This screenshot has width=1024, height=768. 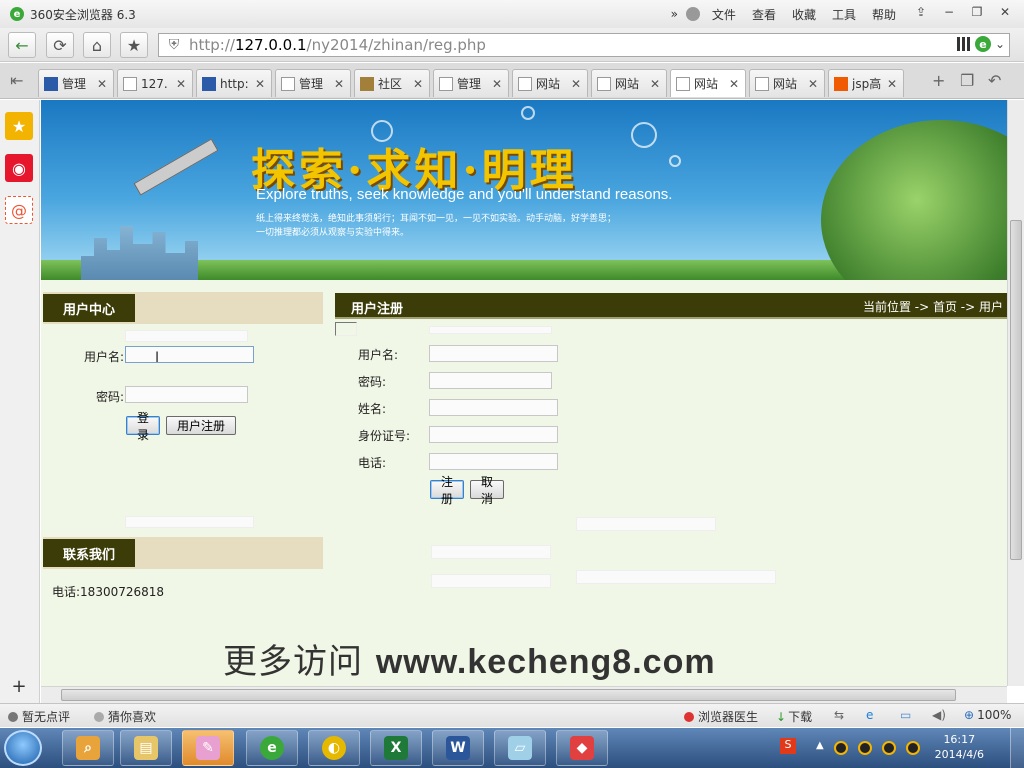 I want to click on menu-tools: 工具, so click(x=844, y=14).